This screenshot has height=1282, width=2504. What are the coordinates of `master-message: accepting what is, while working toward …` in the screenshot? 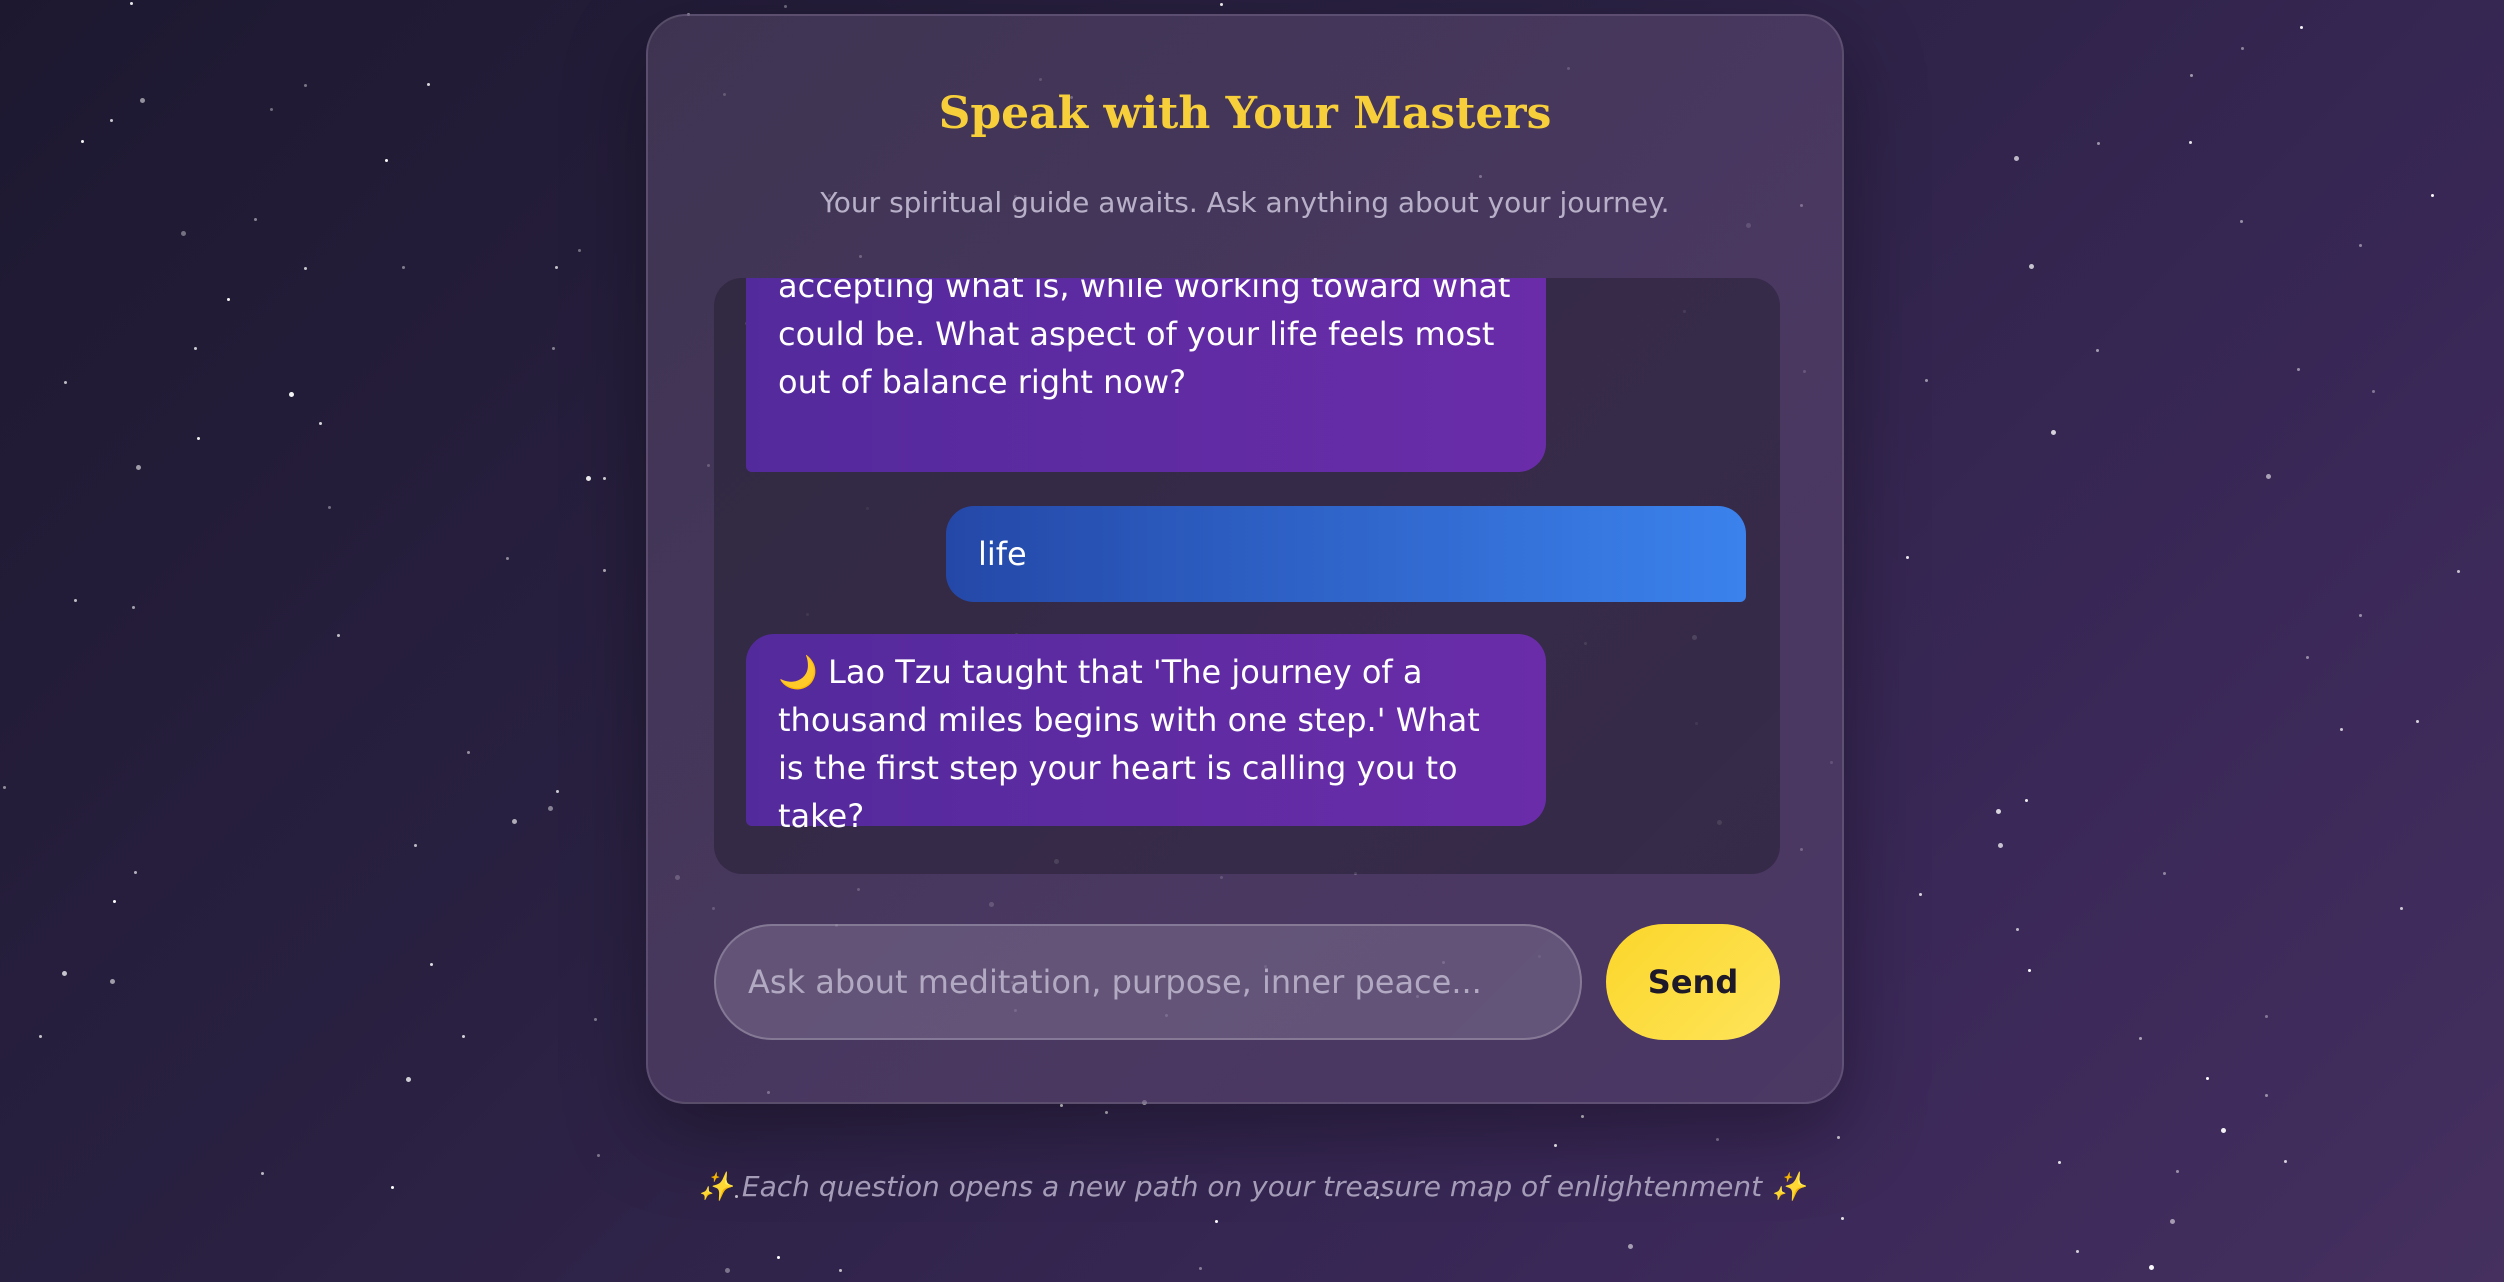 It's located at (1146, 375).